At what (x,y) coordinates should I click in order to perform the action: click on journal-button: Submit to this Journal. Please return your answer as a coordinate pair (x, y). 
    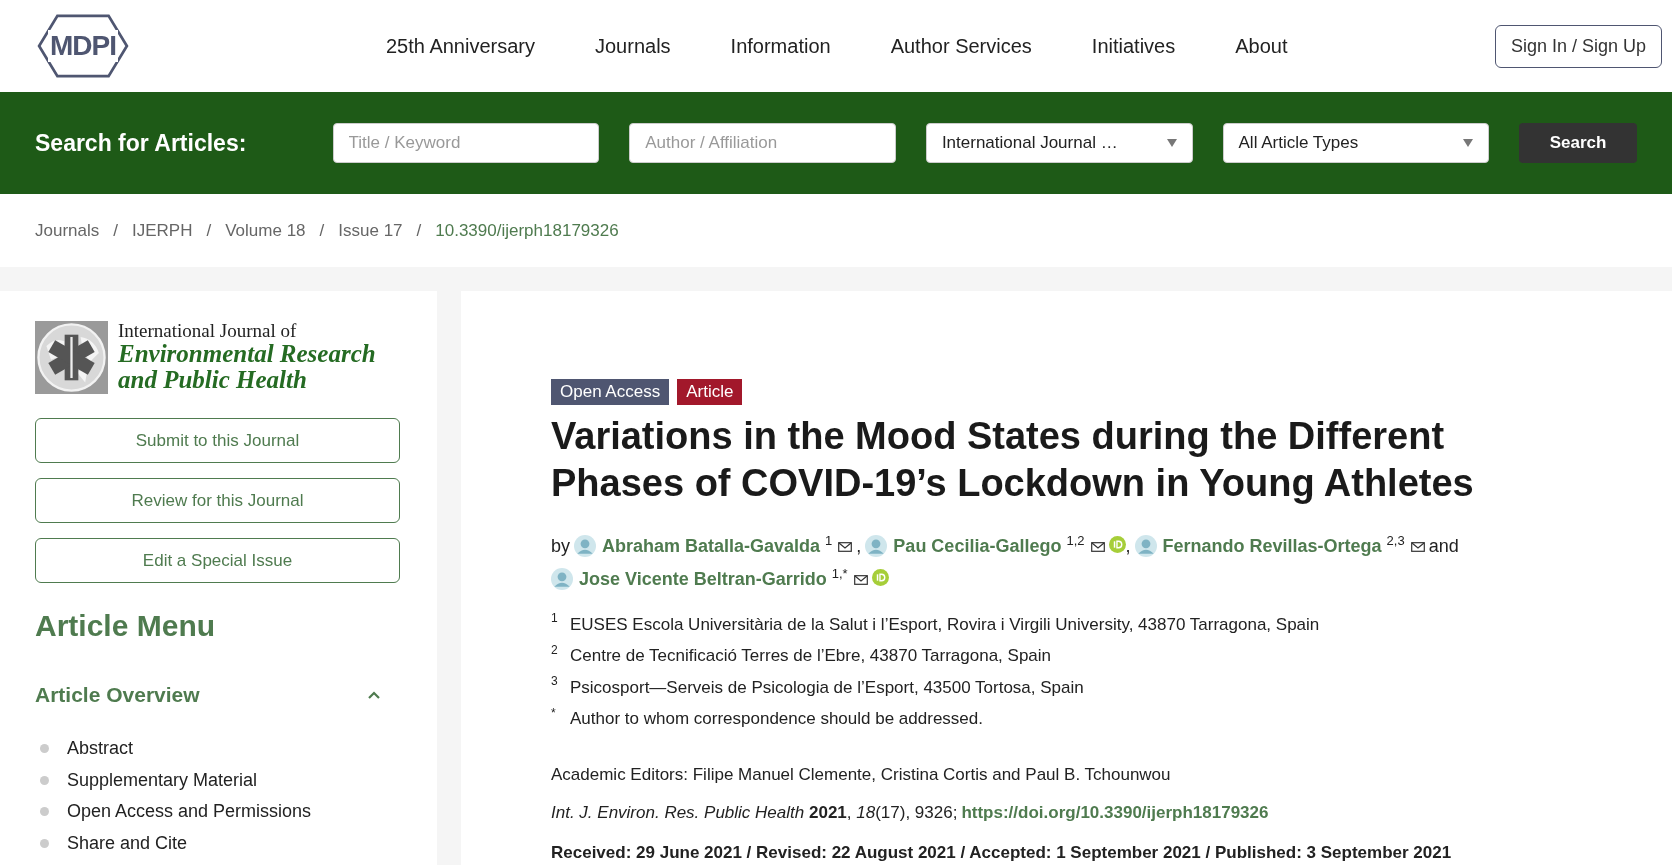
    Looking at the image, I should click on (217, 440).